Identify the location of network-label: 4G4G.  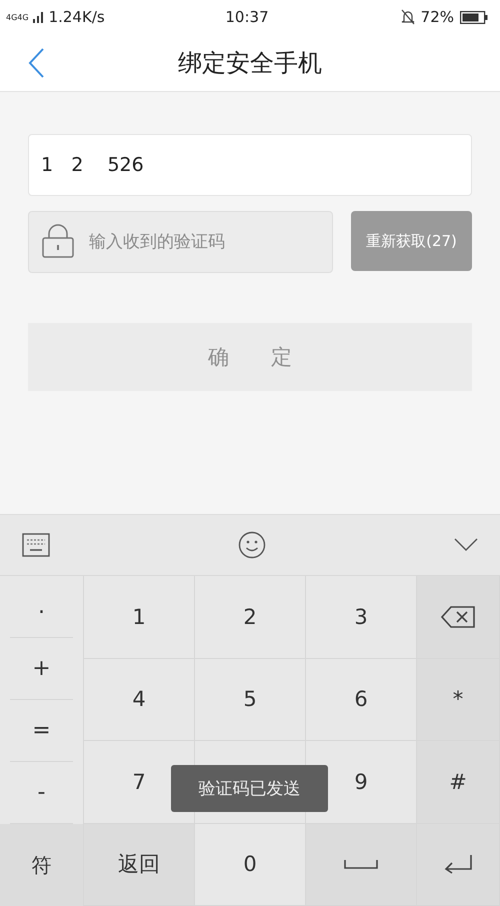
(17, 17).